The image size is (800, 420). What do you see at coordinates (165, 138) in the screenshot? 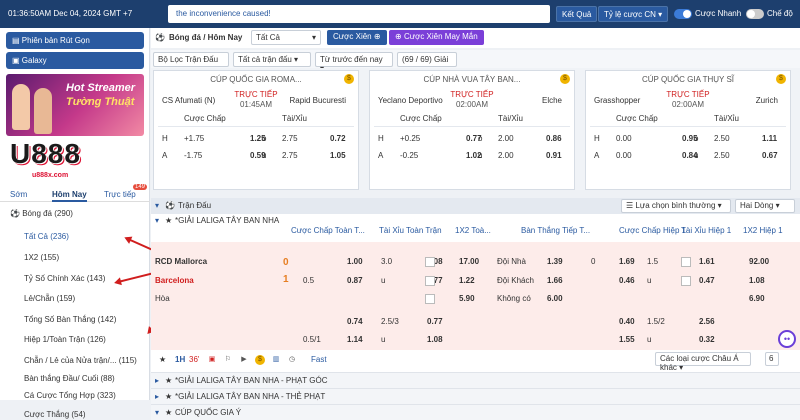
I see `odds-cell: H` at bounding box center [165, 138].